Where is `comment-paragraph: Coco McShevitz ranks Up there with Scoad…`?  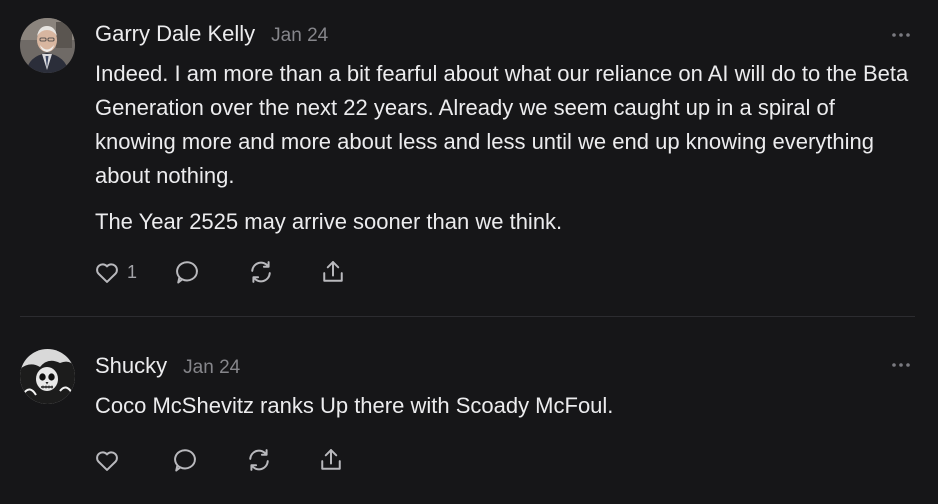
comment-paragraph: Coco McShevitz ranks Up there with Scoad… is located at coordinates (354, 405).